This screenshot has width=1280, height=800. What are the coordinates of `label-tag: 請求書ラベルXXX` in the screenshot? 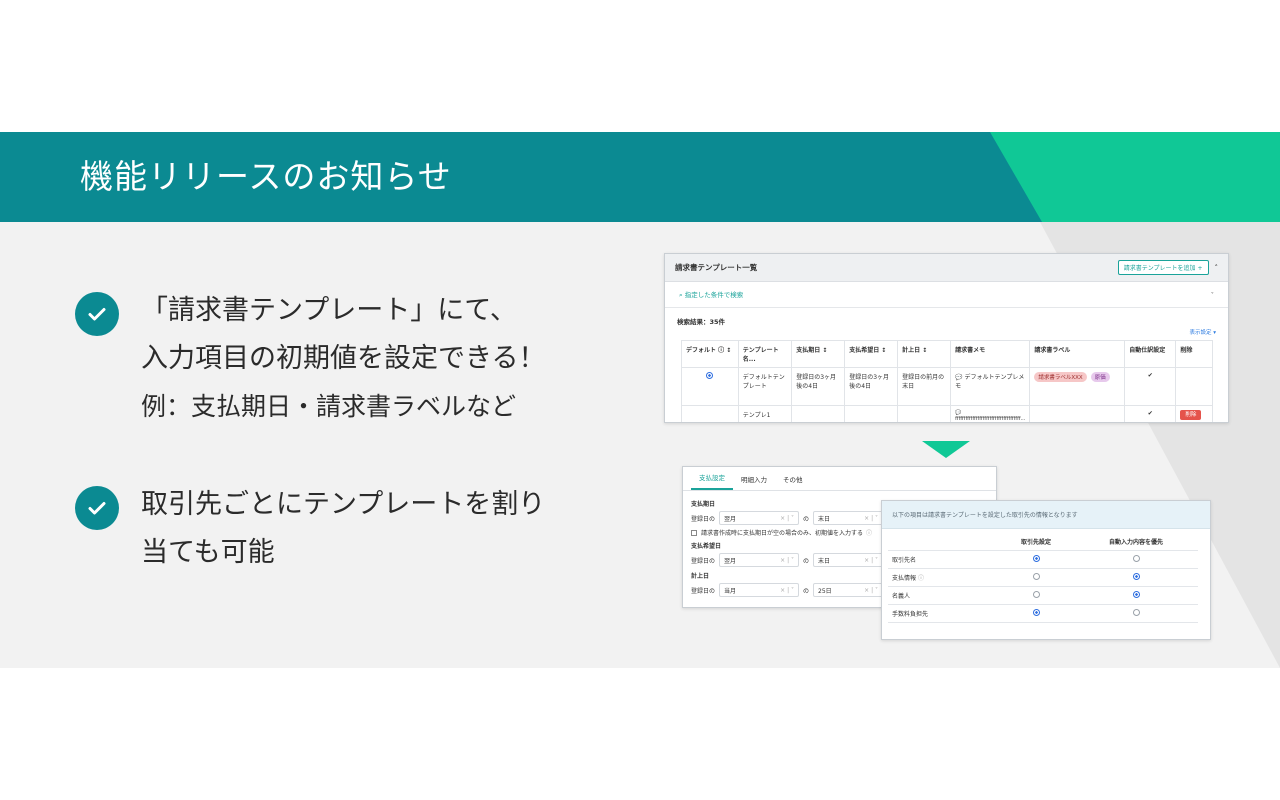 It's located at (1060, 377).